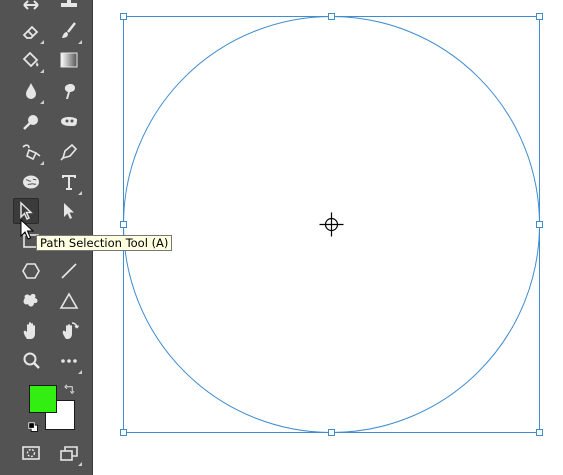  What do you see at coordinates (539, 224) in the screenshot?
I see `handle-middle-right` at bounding box center [539, 224].